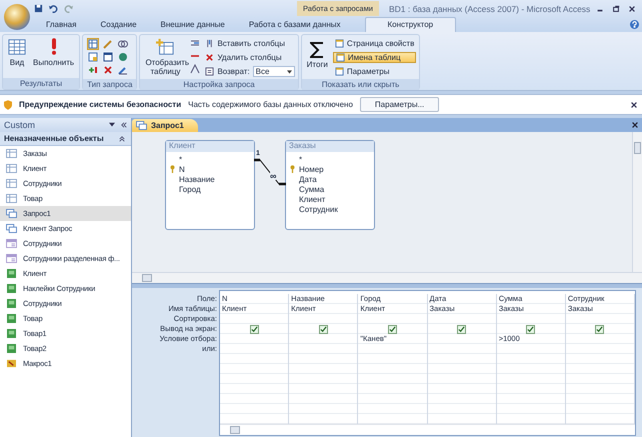  I want to click on field-name: Номер, so click(311, 169).